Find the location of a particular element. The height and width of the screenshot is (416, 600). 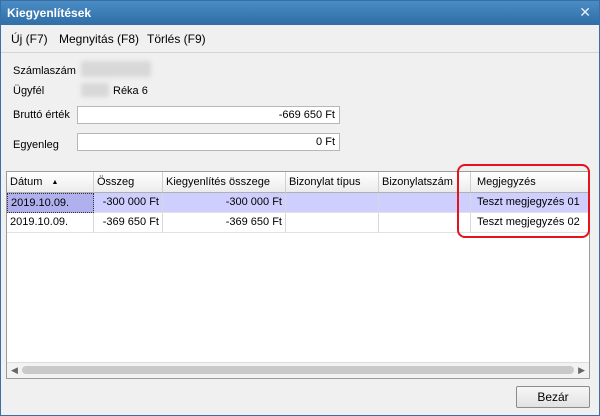

cell-settled: -369 650 Ft is located at coordinates (224, 223).